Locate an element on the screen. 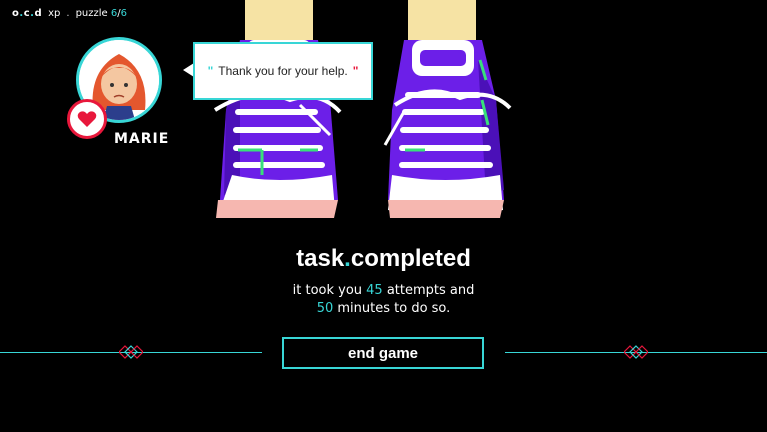 This screenshot has width=767, height=432. right-leg is located at coordinates (442, 20).